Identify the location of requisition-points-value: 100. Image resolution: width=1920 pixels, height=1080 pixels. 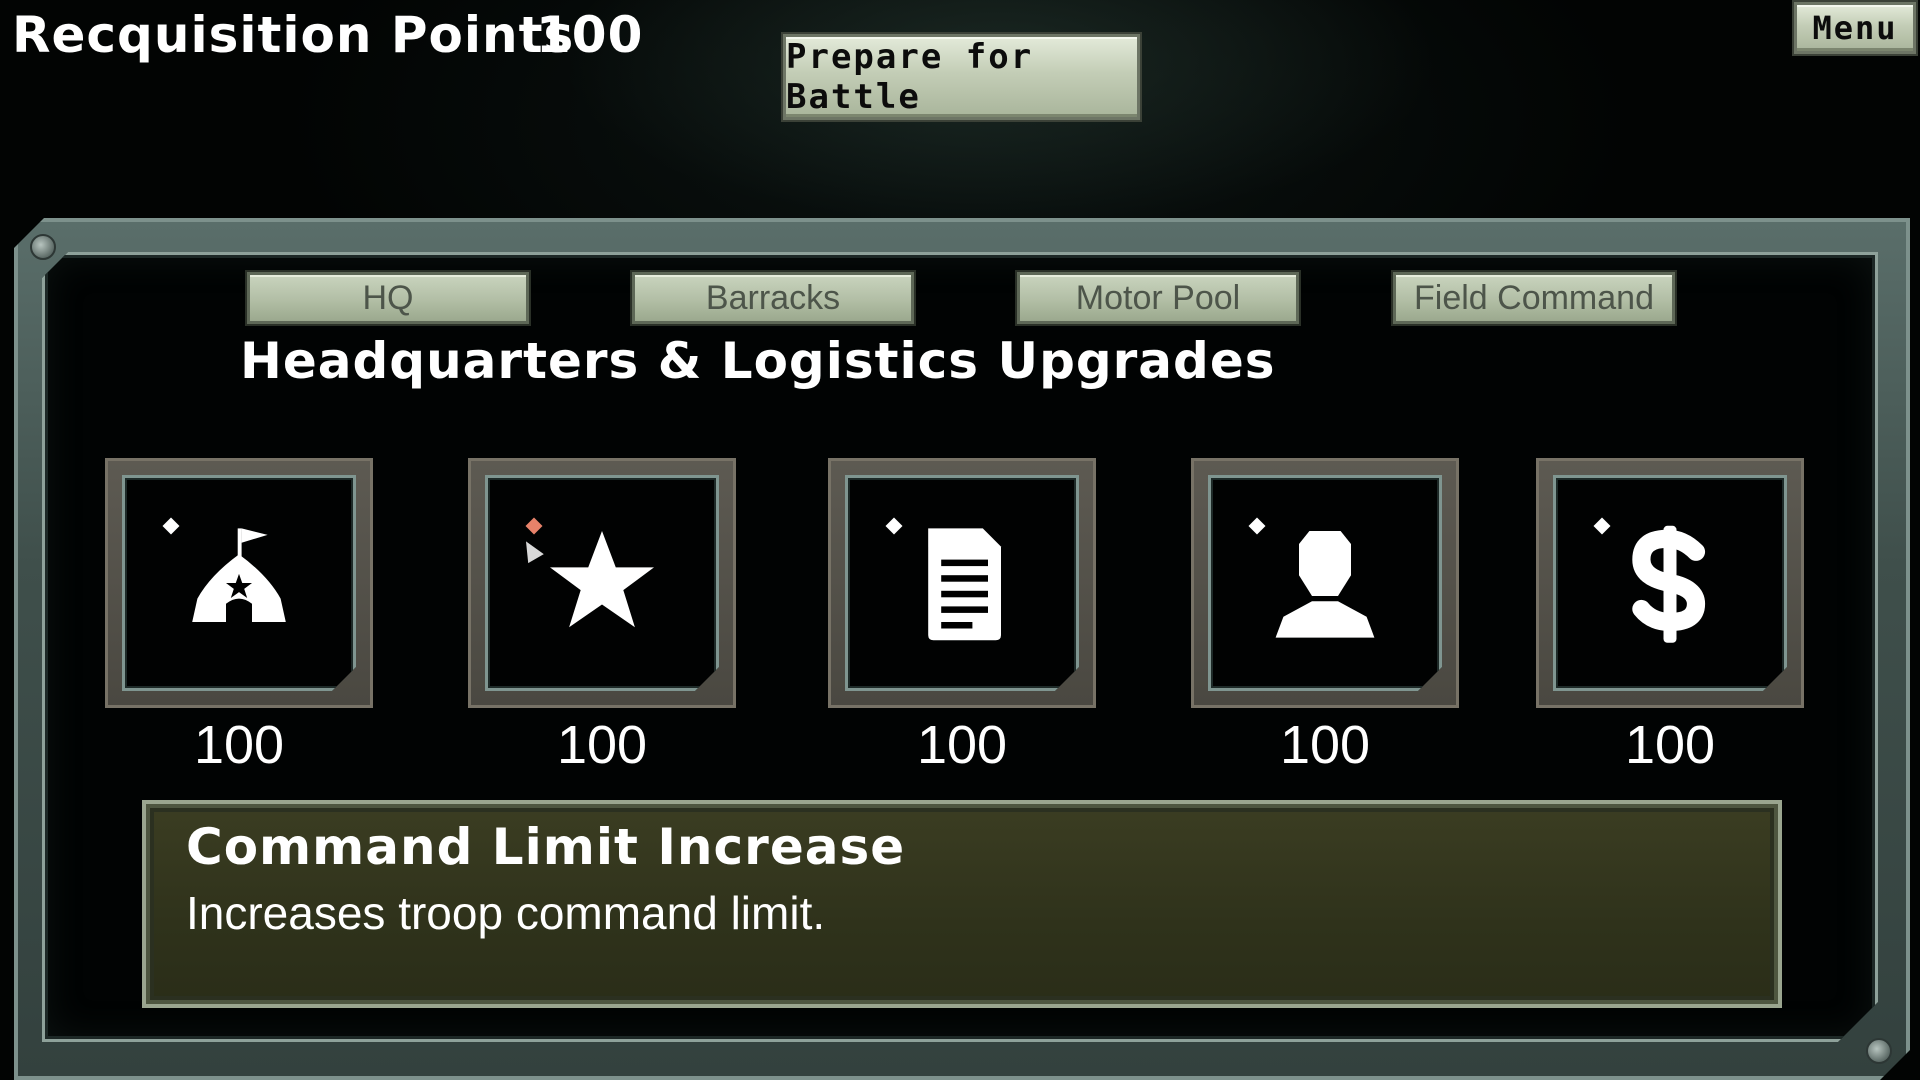
(590, 35).